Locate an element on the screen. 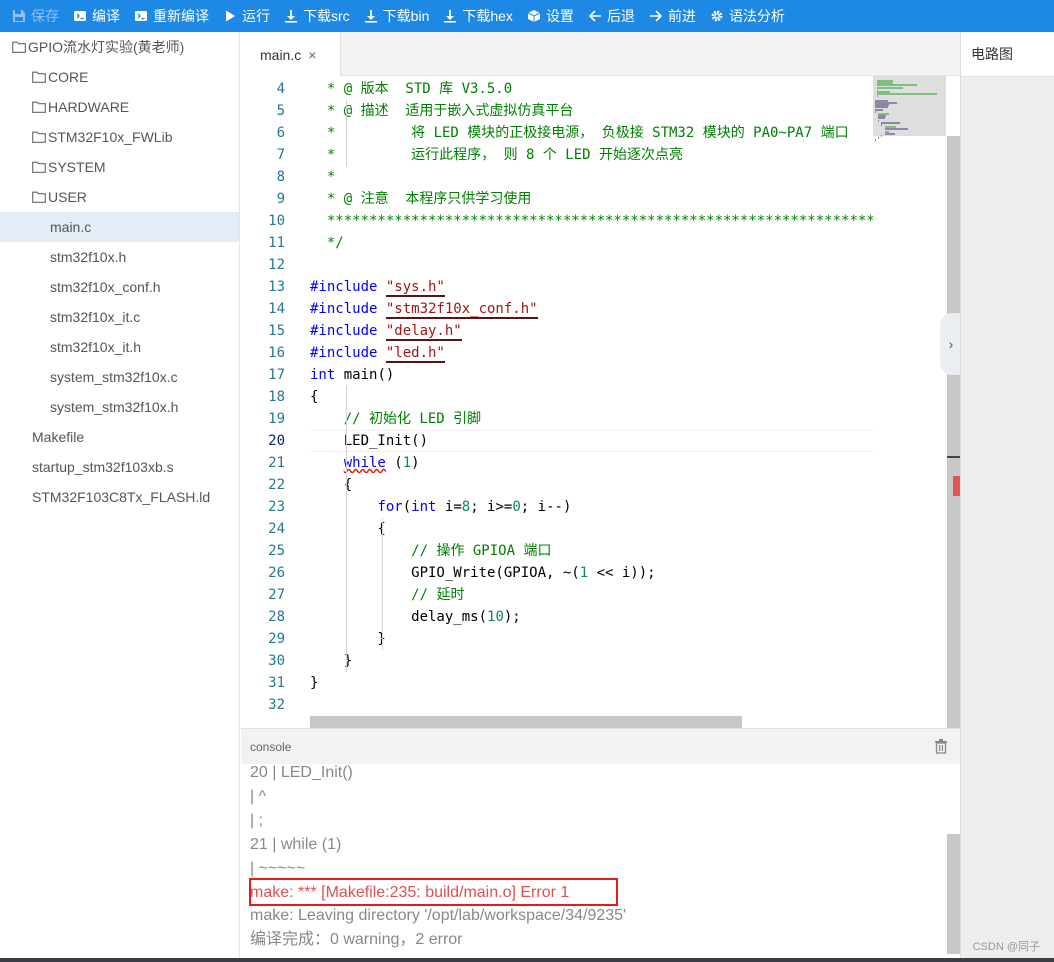  toolbar-button-1: 编译 is located at coordinates (96, 16).